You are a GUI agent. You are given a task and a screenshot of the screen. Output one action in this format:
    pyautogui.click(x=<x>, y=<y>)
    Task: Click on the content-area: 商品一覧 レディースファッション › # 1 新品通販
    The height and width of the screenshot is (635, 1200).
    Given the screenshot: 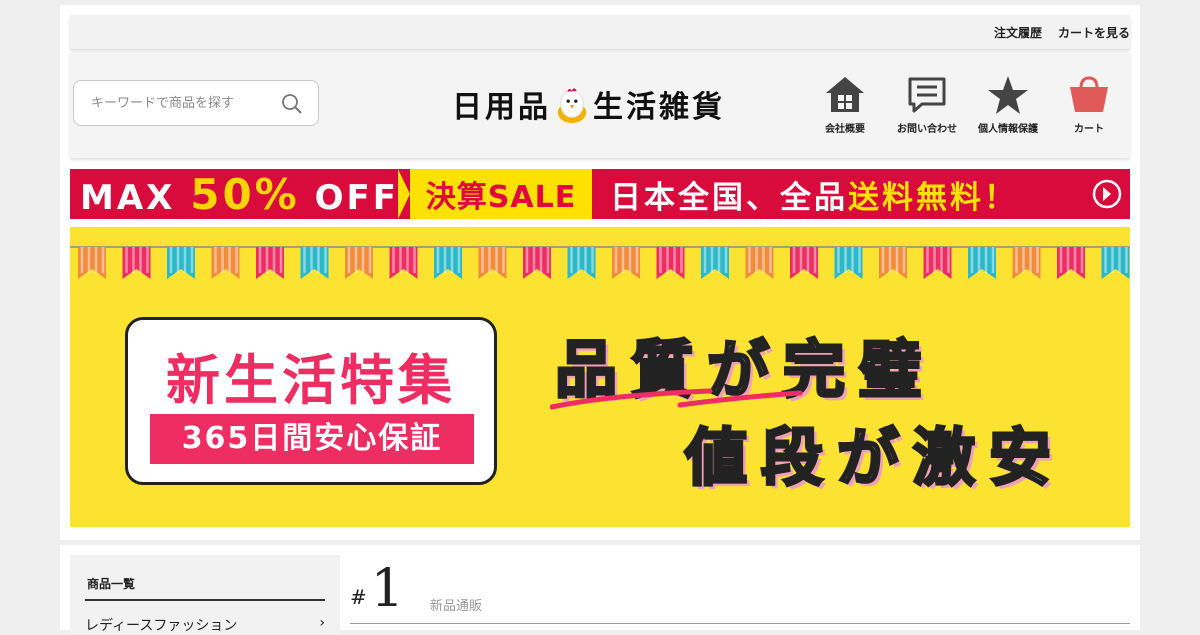 What is the action you would take?
    pyautogui.click(x=600, y=590)
    